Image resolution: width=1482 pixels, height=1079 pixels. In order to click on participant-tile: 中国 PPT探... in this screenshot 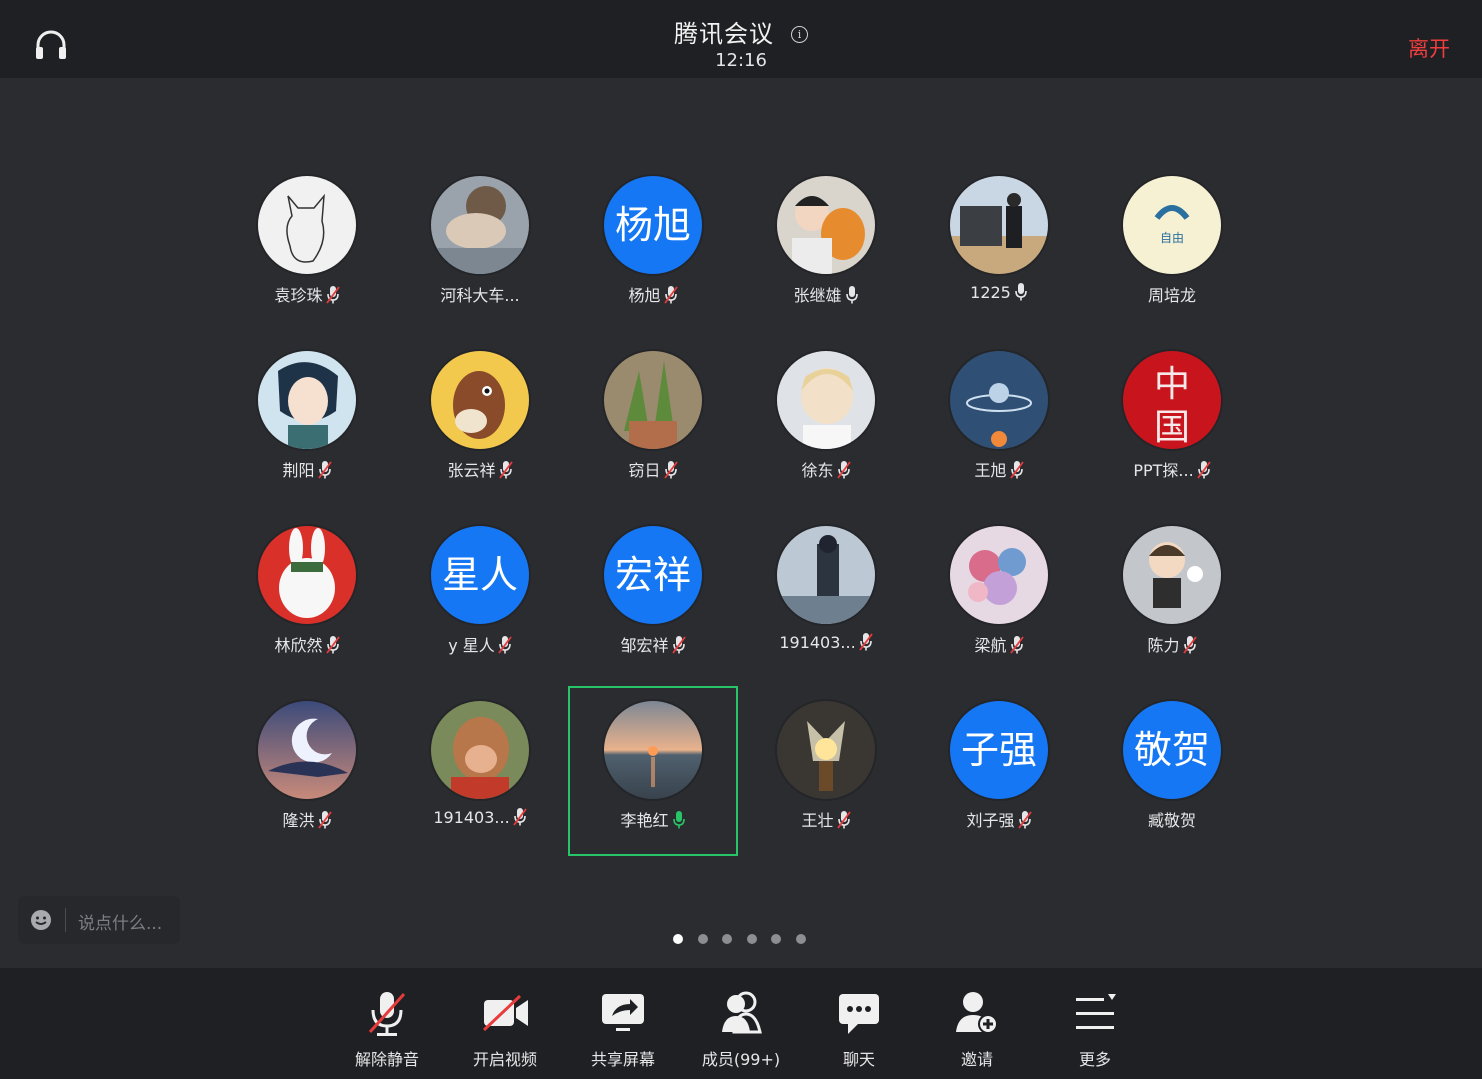, I will do `click(1172, 428)`.